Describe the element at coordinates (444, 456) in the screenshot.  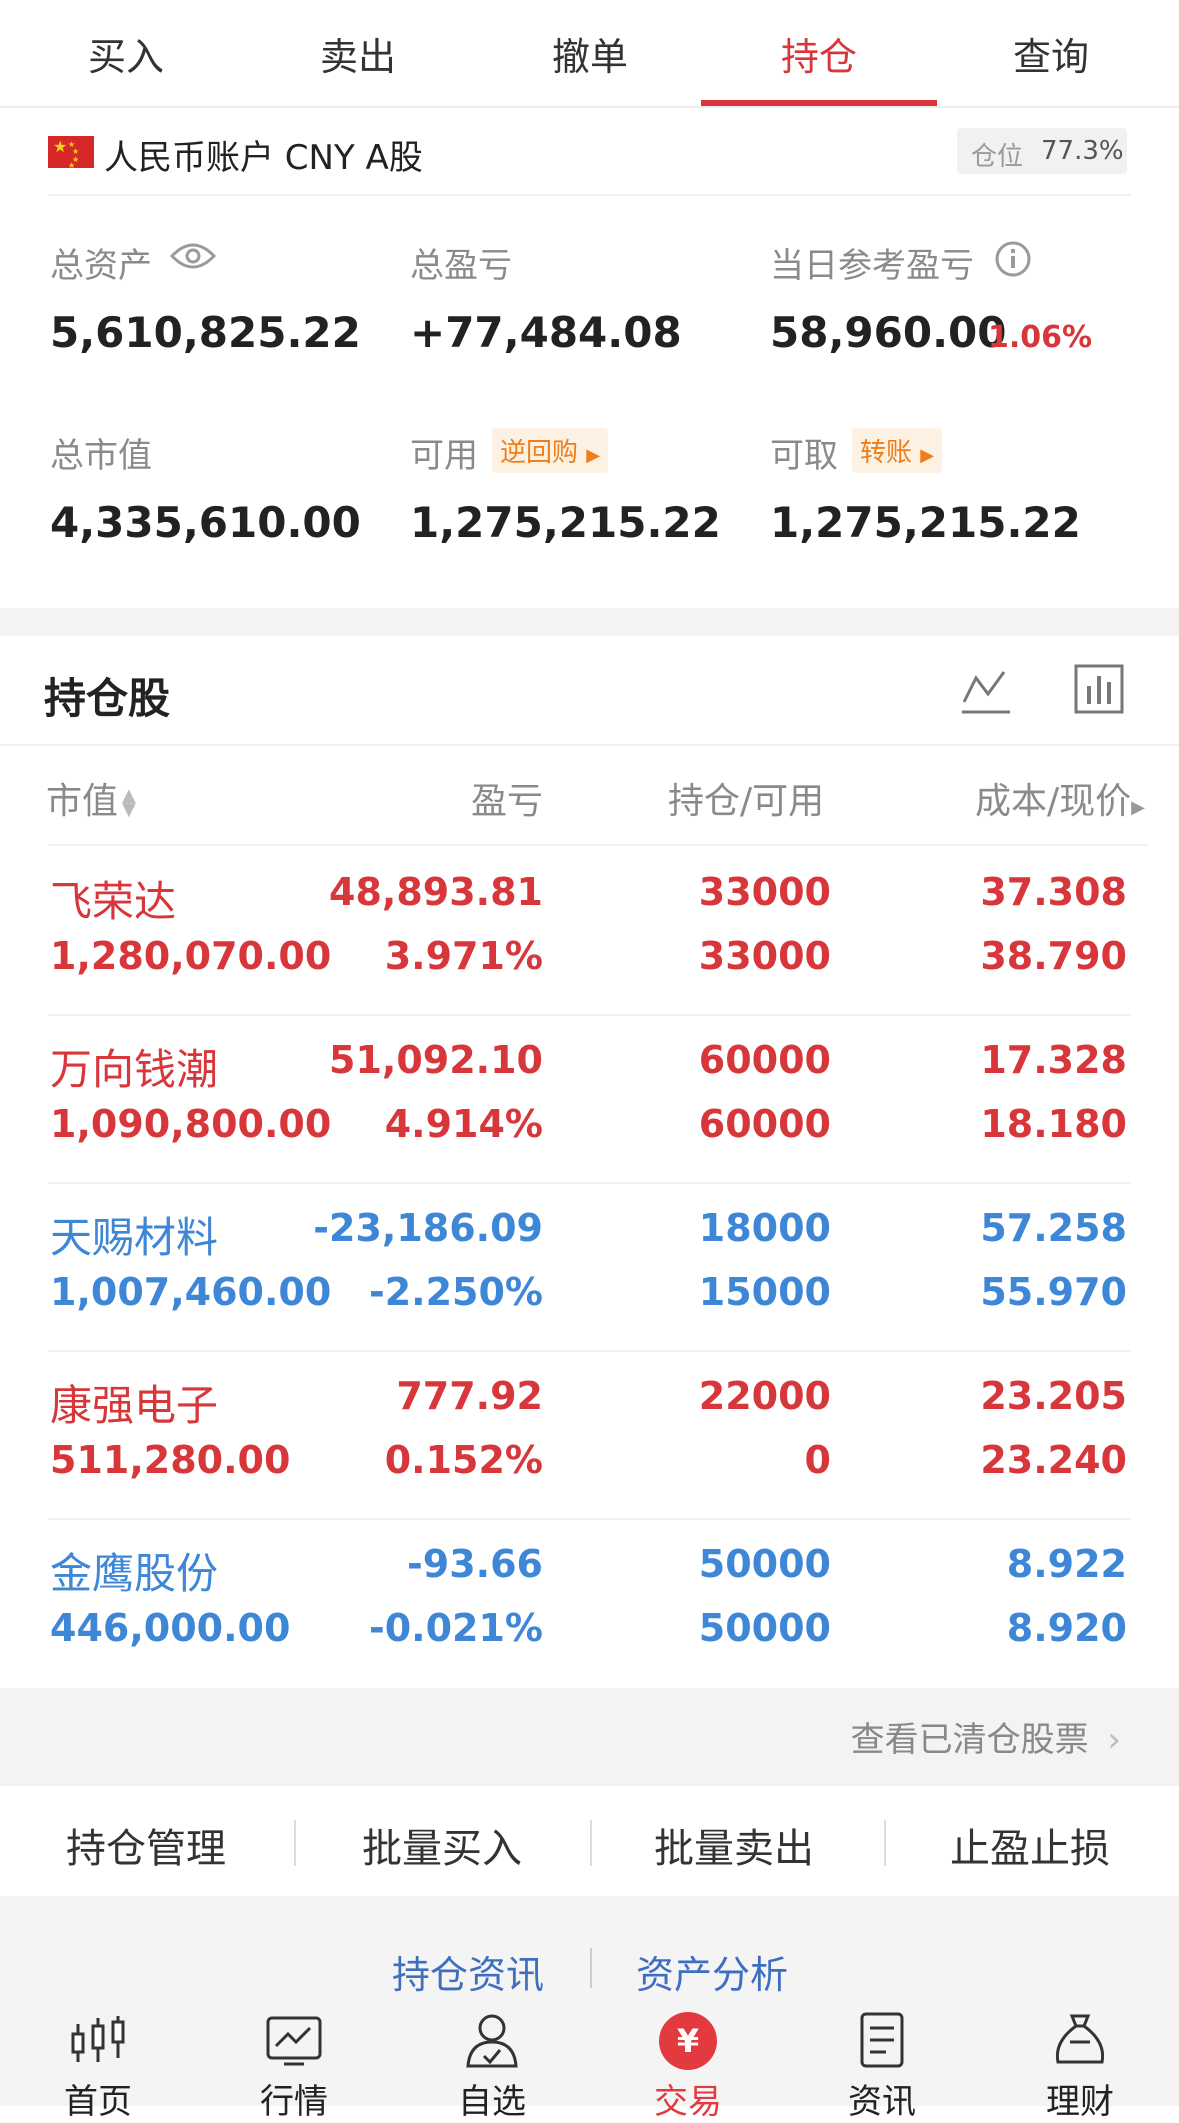
I see `available-label: 可用` at that location.